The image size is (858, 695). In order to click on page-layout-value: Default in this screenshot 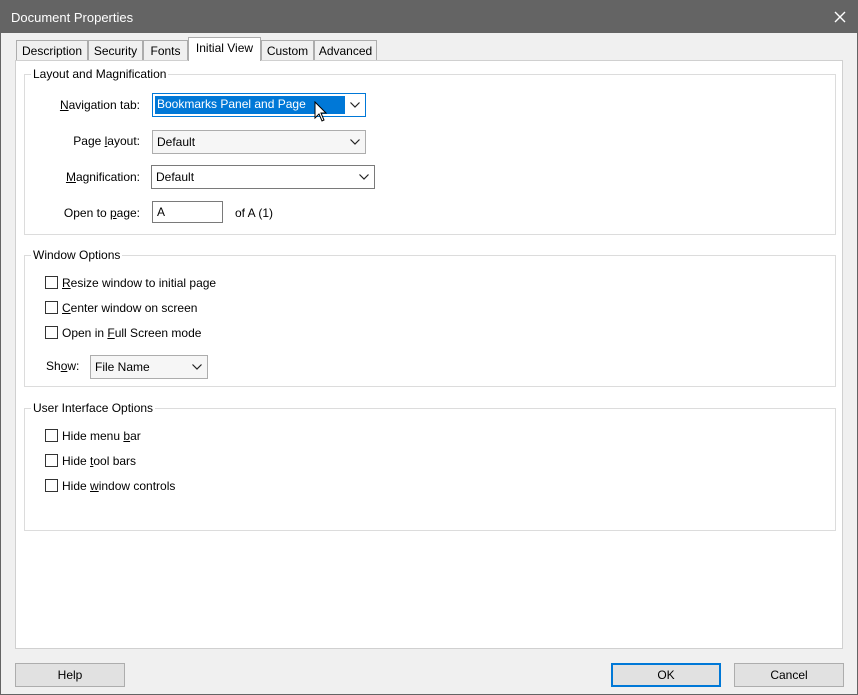, I will do `click(176, 142)`.